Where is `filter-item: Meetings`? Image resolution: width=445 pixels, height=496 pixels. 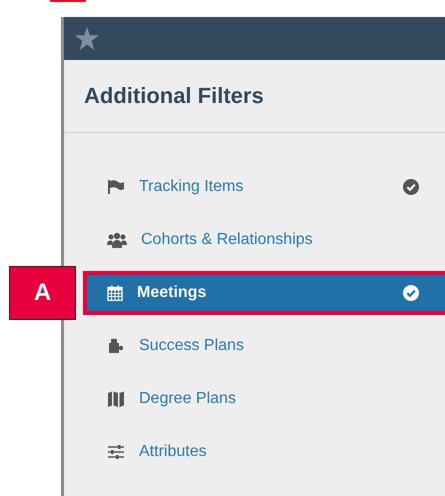
filter-item: Meetings is located at coordinates (266, 293).